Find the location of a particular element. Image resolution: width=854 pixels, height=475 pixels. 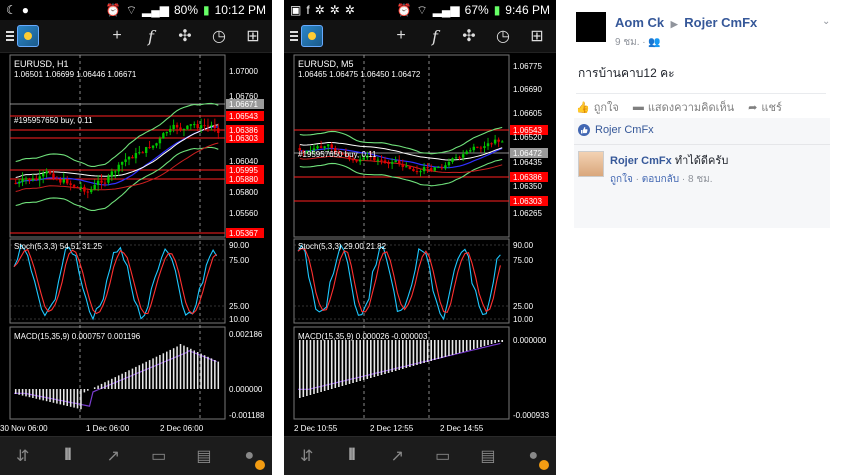

chevron-down-icon: ⌄ is located at coordinates (827, 21).